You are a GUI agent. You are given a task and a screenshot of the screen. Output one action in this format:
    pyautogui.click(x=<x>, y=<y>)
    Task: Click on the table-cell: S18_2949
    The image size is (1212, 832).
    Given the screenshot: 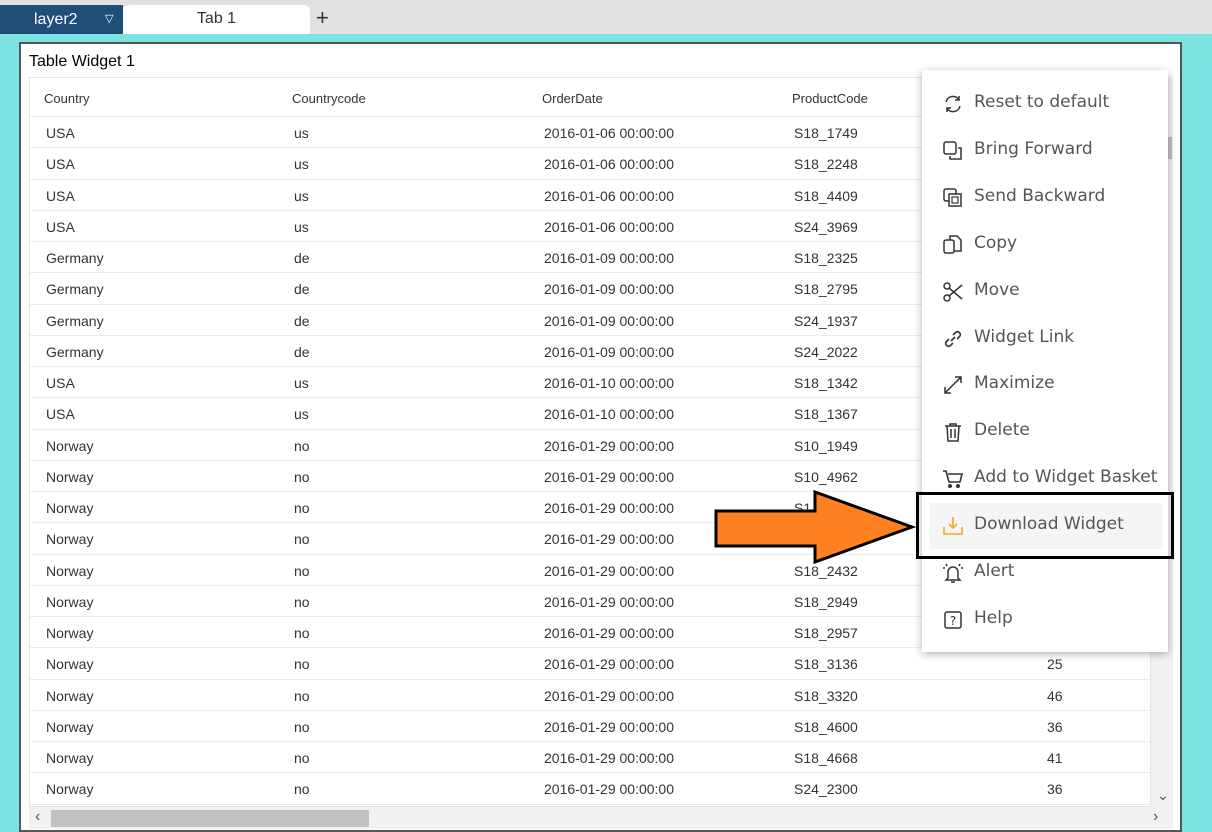 What is the action you would take?
    pyautogui.click(x=826, y=601)
    